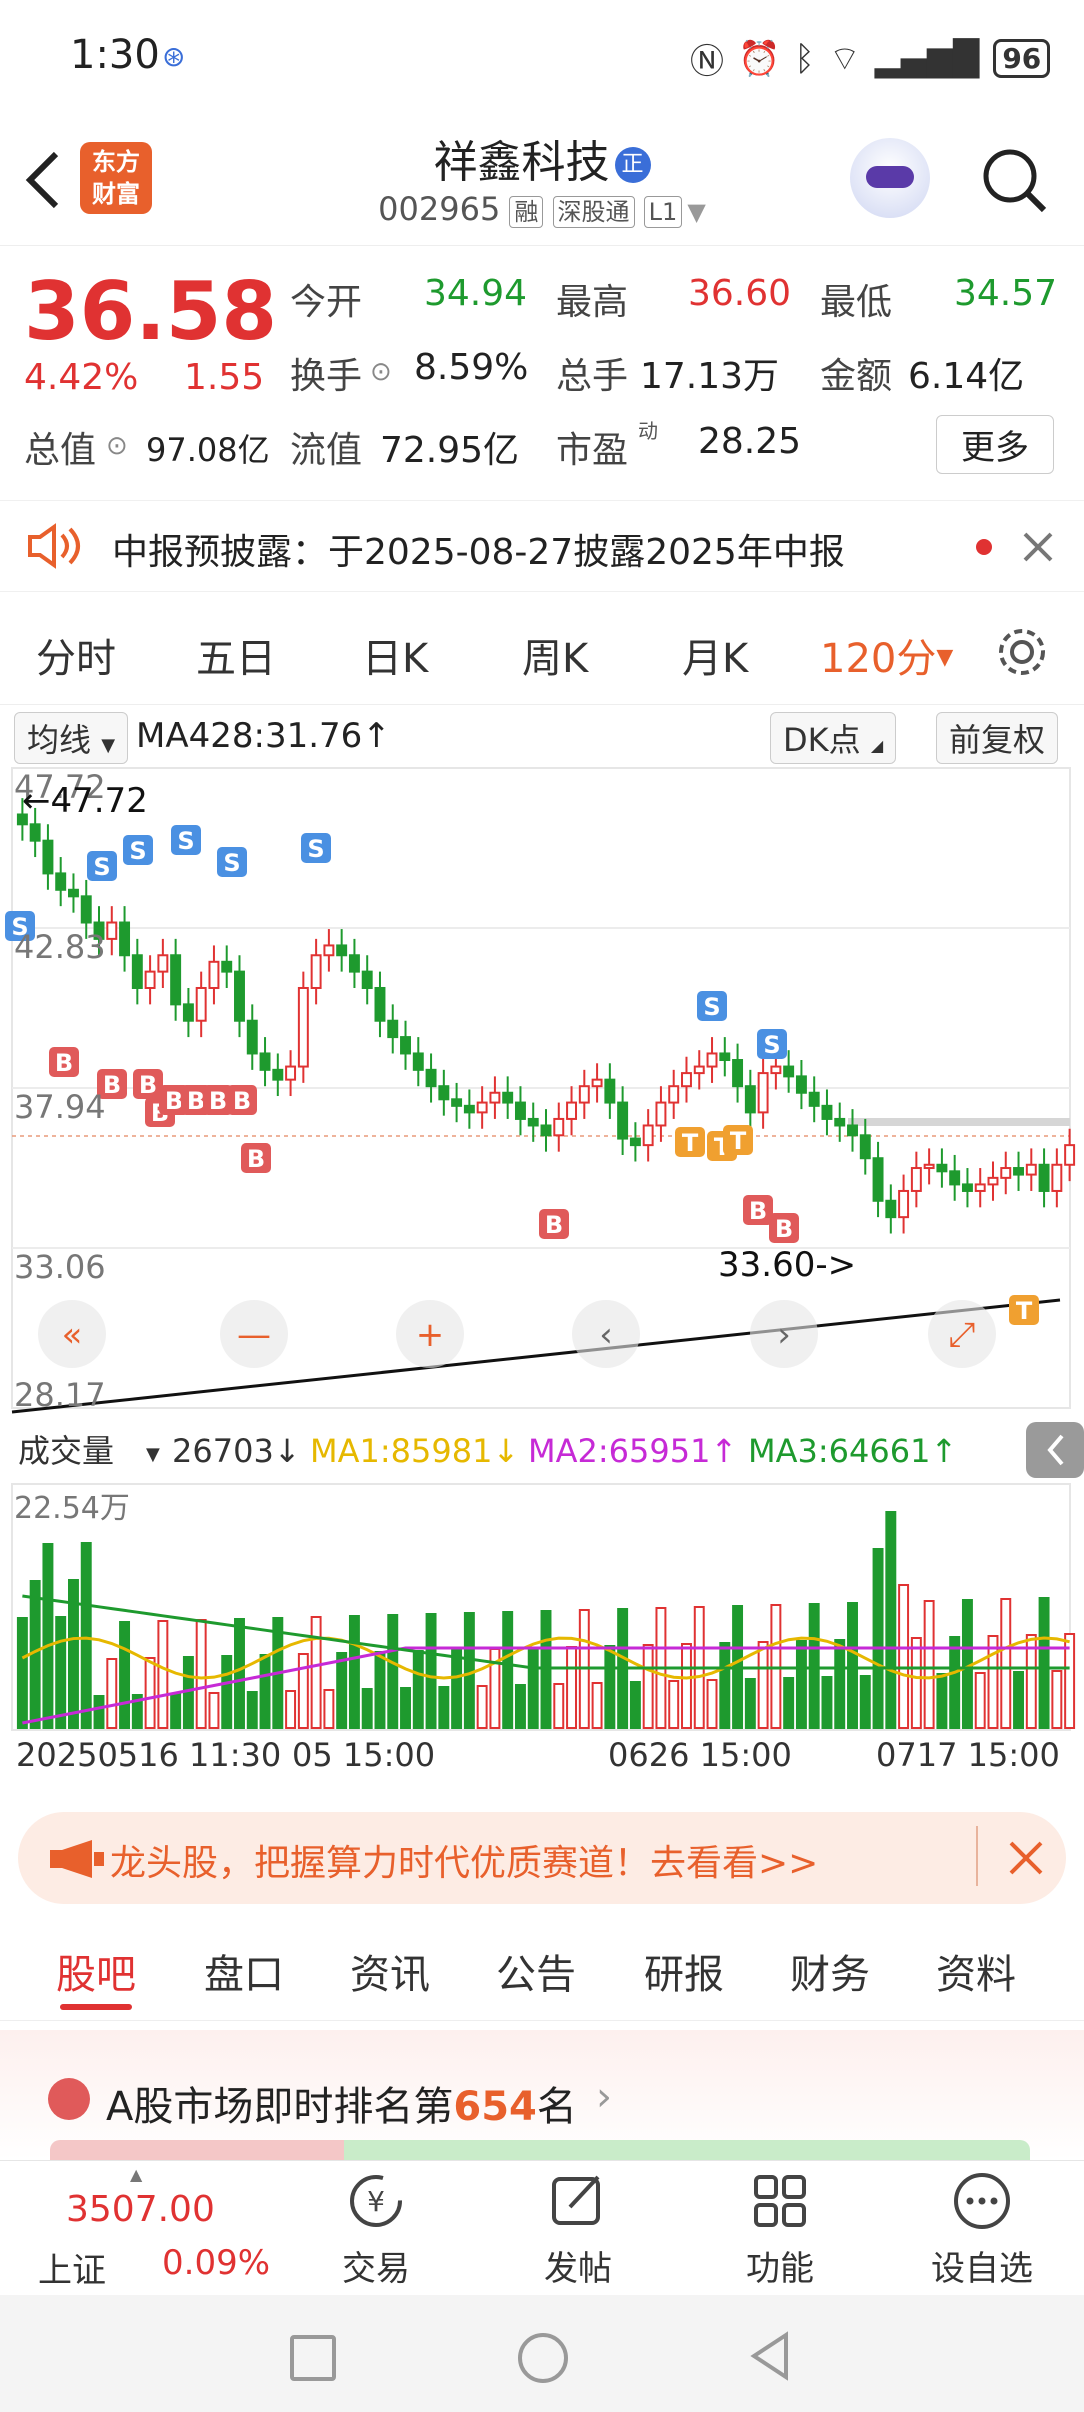 Image resolution: width=1084 pixels, height=2412 pixels. What do you see at coordinates (830, 1971) in the screenshot?
I see `tab-finance: 财务` at bounding box center [830, 1971].